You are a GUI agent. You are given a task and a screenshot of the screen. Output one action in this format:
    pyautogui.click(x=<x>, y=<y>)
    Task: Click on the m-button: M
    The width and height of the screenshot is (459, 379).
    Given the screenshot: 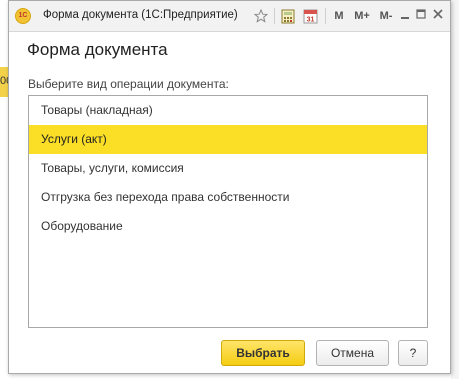 What is the action you would take?
    pyautogui.click(x=339, y=16)
    